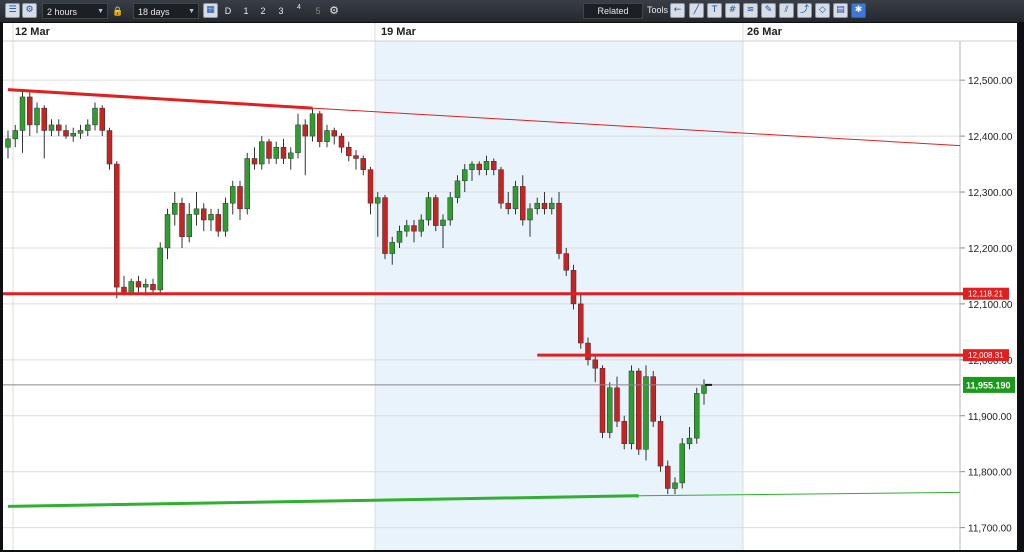 The height and width of the screenshot is (552, 1024). Describe the element at coordinates (858, 10) in the screenshot. I see `wrench-icon: ✱` at that location.